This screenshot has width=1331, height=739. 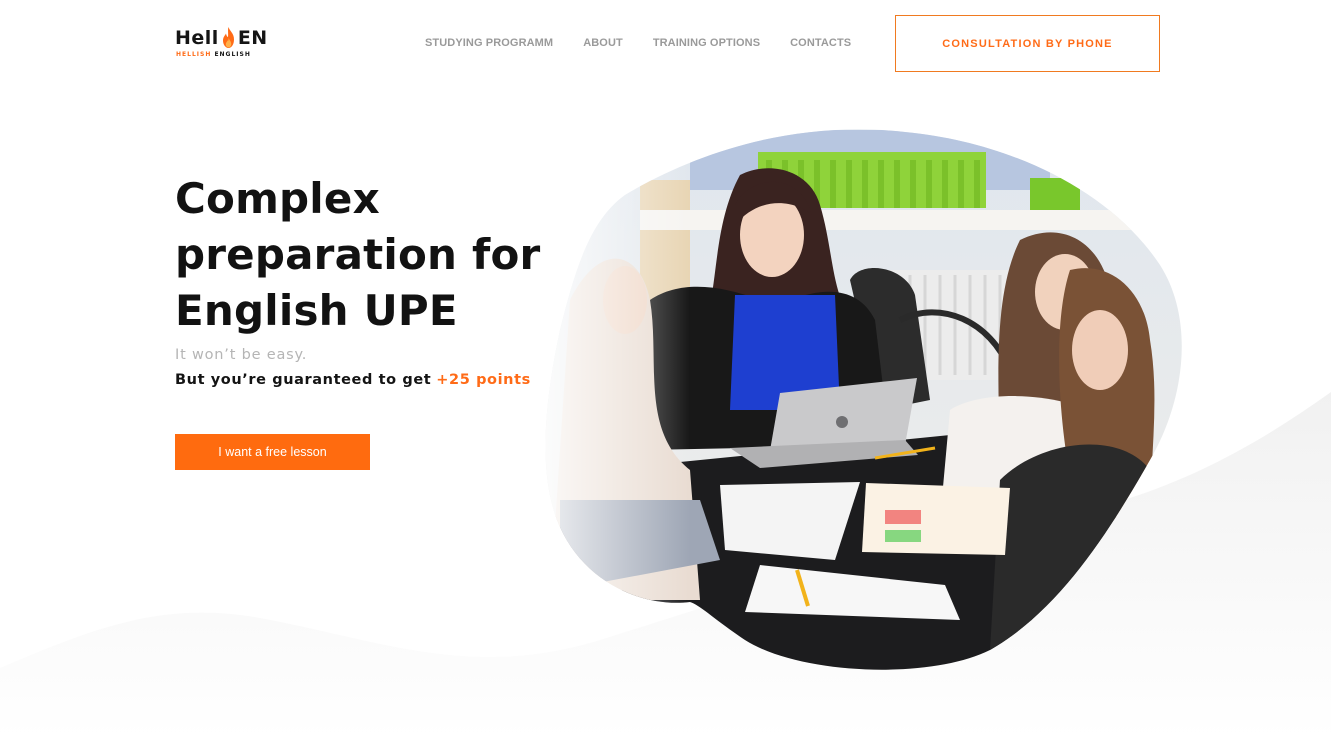 What do you see at coordinates (303, 380) in the screenshot?
I see `guarantee-text: But you’re guaranteed to get` at bounding box center [303, 380].